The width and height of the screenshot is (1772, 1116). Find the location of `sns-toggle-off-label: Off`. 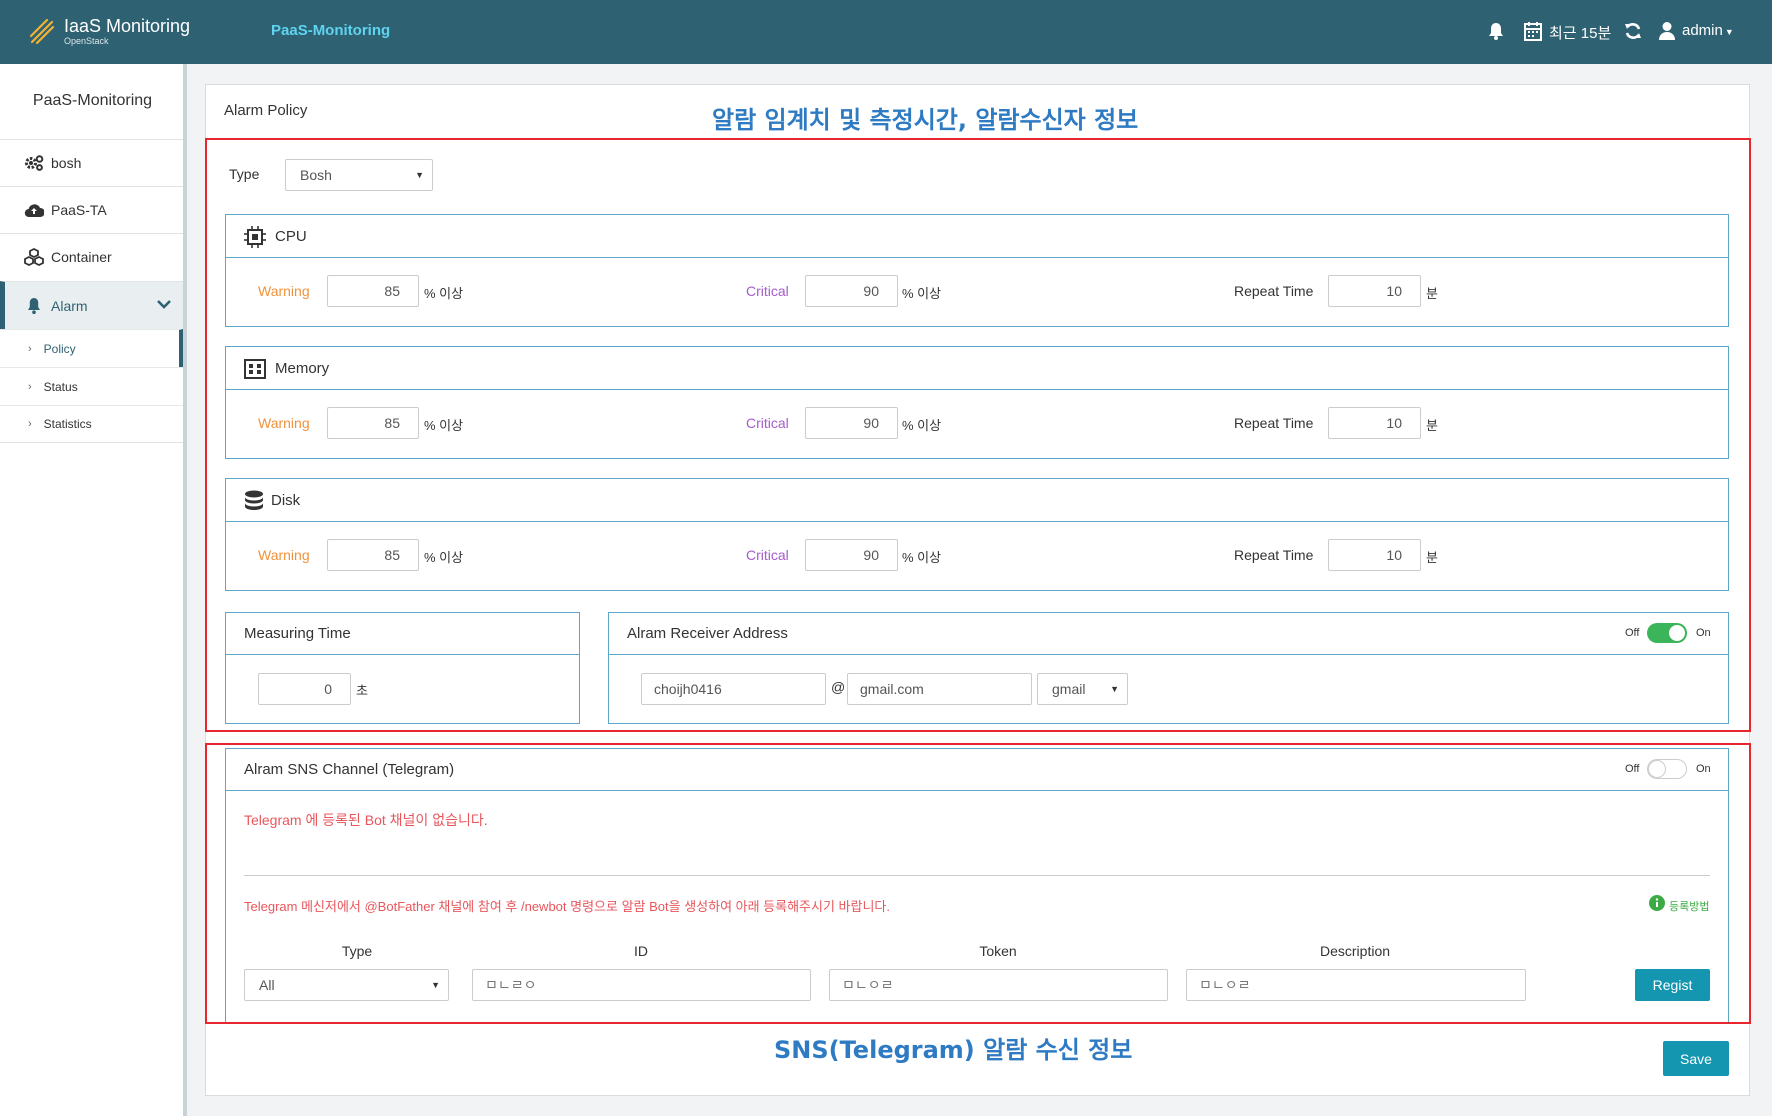

sns-toggle-off-label: Off is located at coordinates (1632, 769).